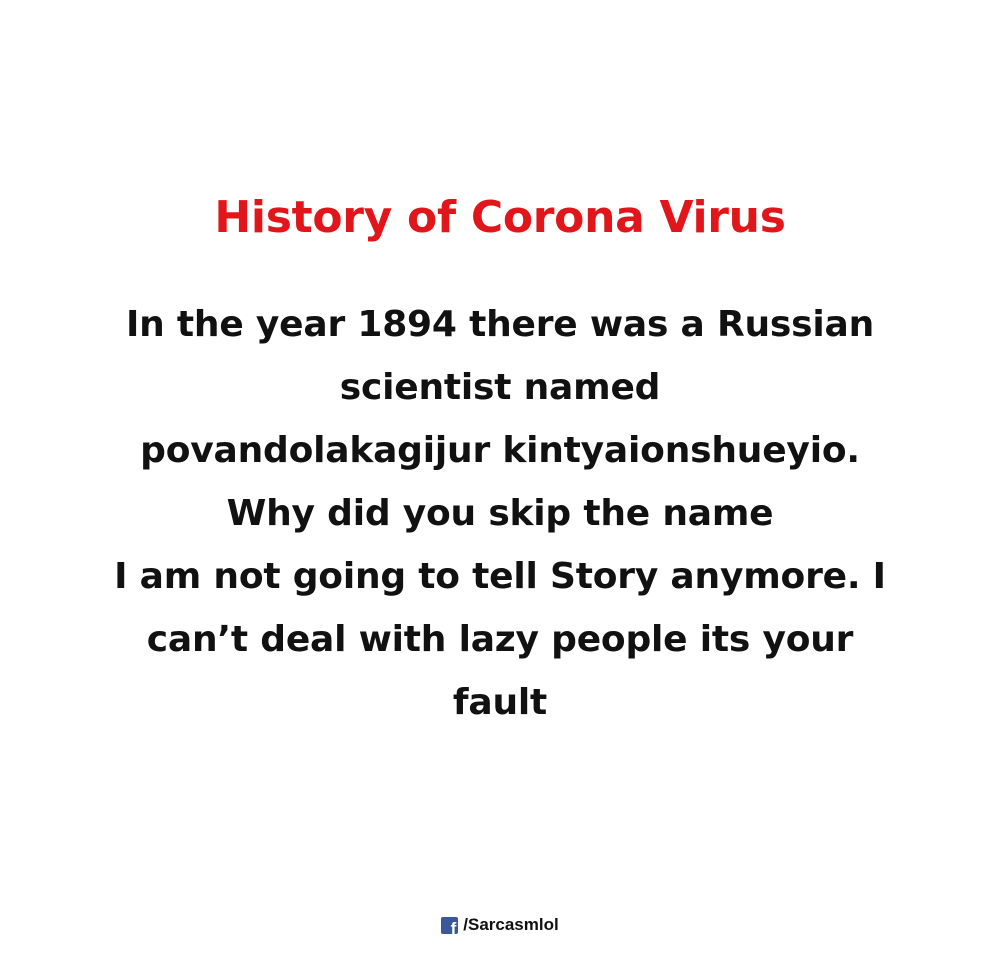  I want to click on body-line: povandolakagijur kintyaionshueyio., so click(500, 450).